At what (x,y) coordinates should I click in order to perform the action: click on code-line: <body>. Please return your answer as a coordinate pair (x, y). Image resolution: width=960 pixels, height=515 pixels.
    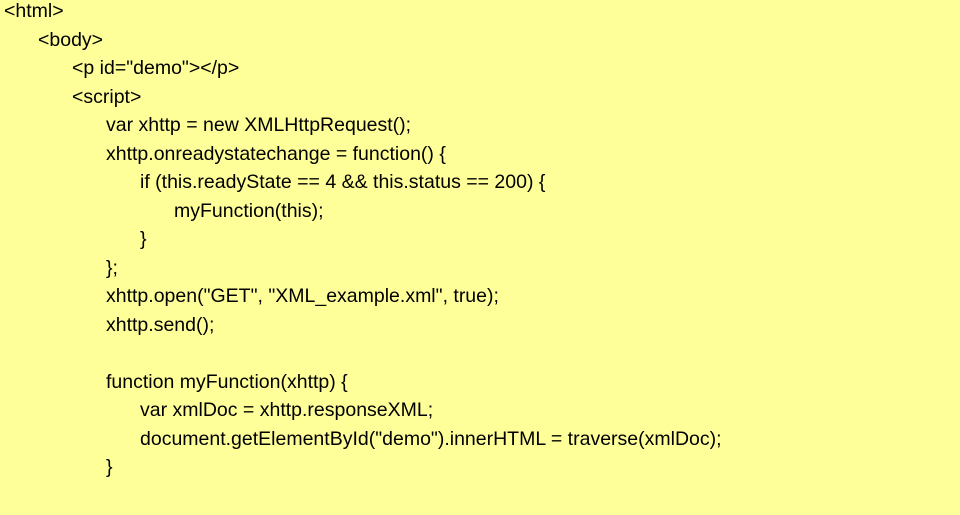
    Looking at the image, I should click on (71, 39).